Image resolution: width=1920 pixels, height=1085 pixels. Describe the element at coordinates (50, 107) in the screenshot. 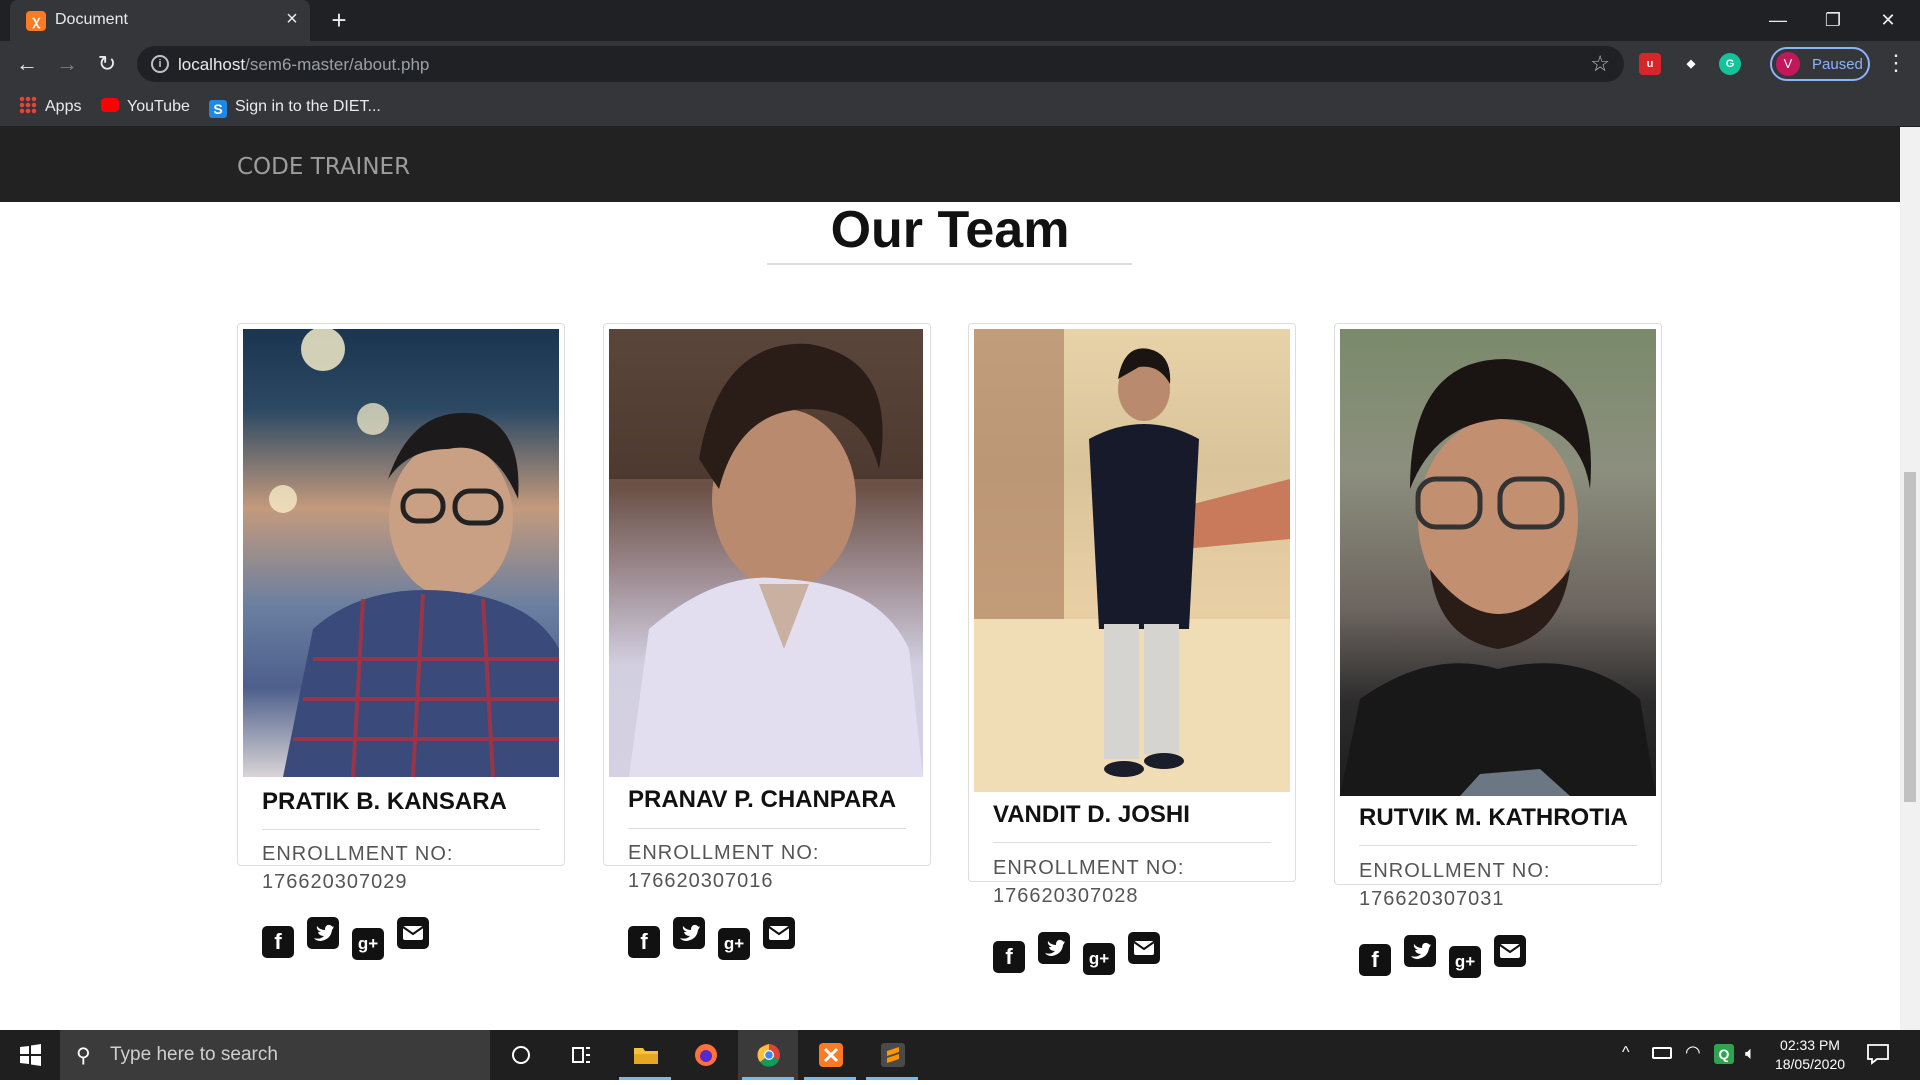

I see `bookmark-apps: Apps` at that location.